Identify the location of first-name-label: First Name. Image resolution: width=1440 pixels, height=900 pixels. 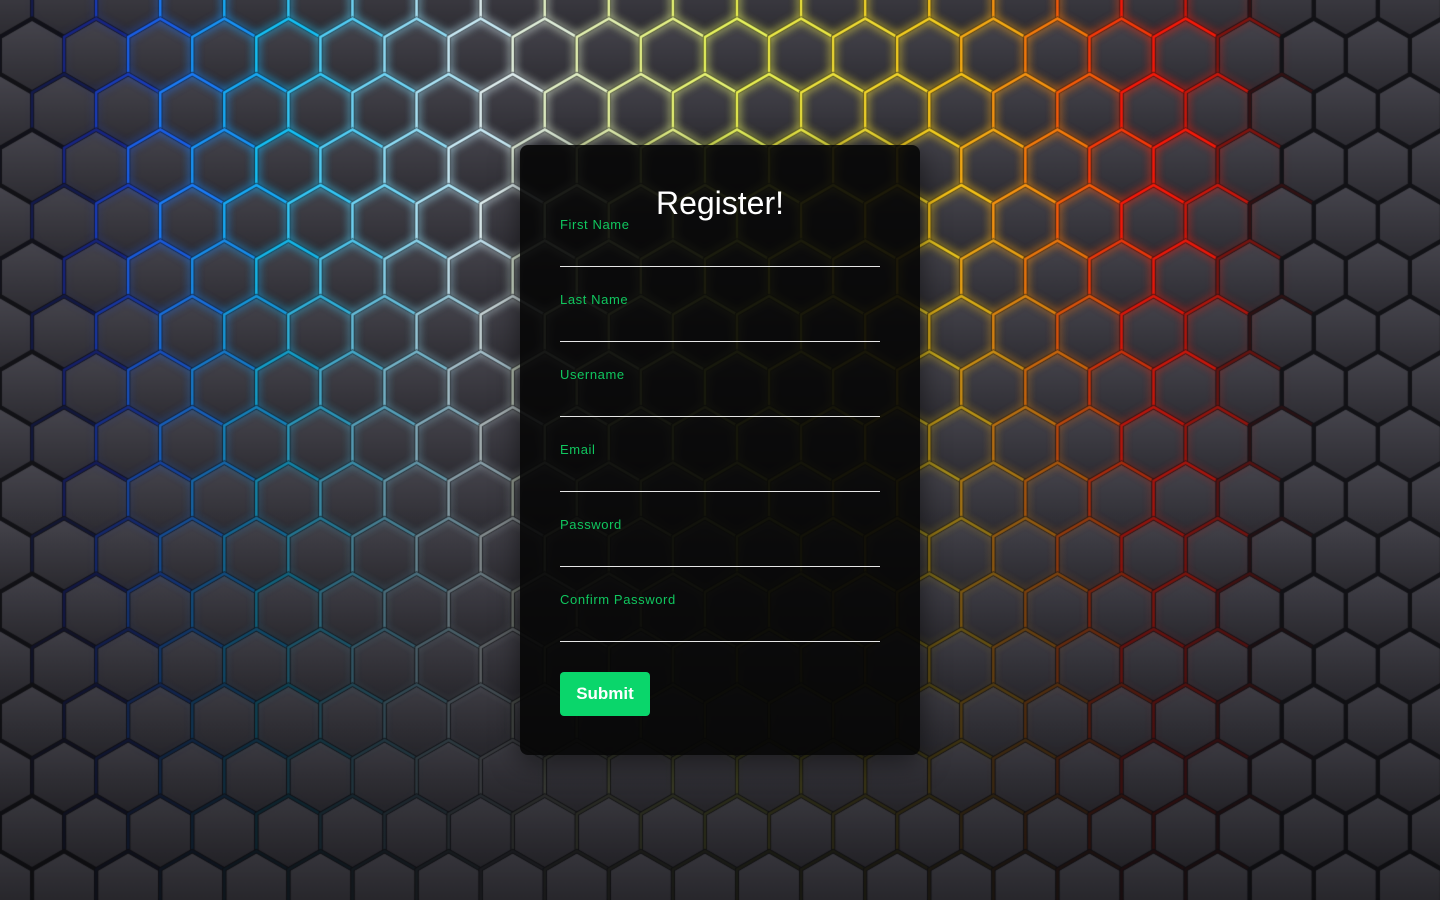
(595, 224).